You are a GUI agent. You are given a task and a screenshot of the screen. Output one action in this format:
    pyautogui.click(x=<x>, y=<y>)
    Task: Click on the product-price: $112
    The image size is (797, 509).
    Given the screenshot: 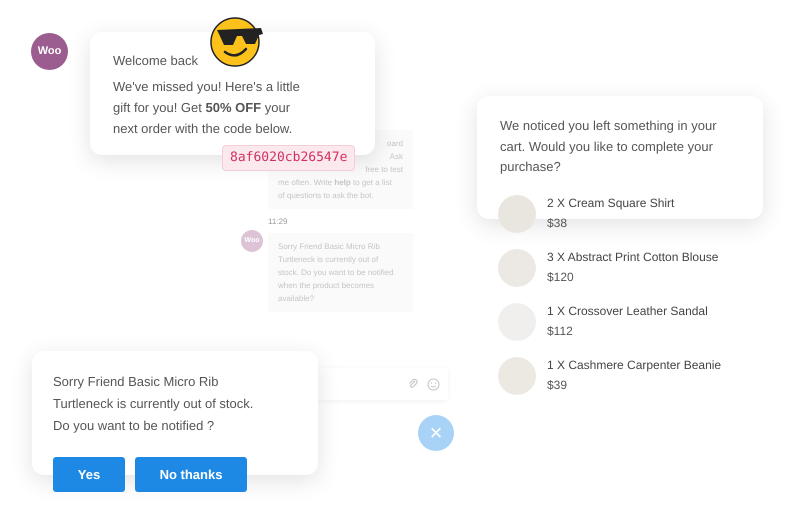 What is the action you would take?
    pyautogui.click(x=560, y=331)
    